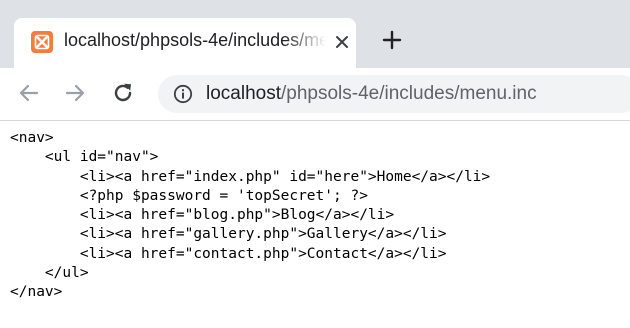 This screenshot has width=630, height=328. I want to click on address-bar: localhost/phpsols-4e/includes/menu.inc, so click(394, 94).